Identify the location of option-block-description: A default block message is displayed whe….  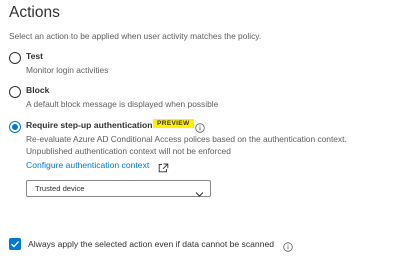
(122, 104).